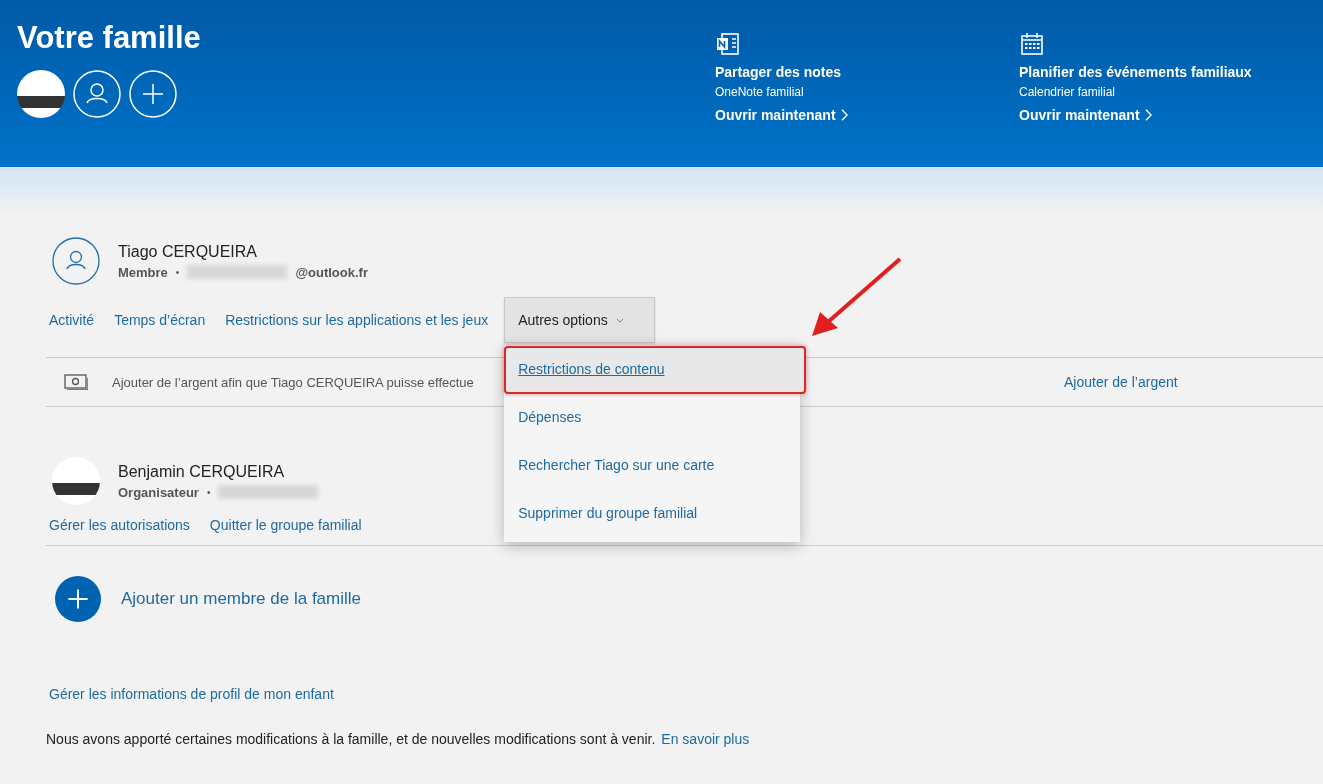  What do you see at coordinates (202, 471) in the screenshot?
I see `member-name: Benjamin CERQUEIRA` at bounding box center [202, 471].